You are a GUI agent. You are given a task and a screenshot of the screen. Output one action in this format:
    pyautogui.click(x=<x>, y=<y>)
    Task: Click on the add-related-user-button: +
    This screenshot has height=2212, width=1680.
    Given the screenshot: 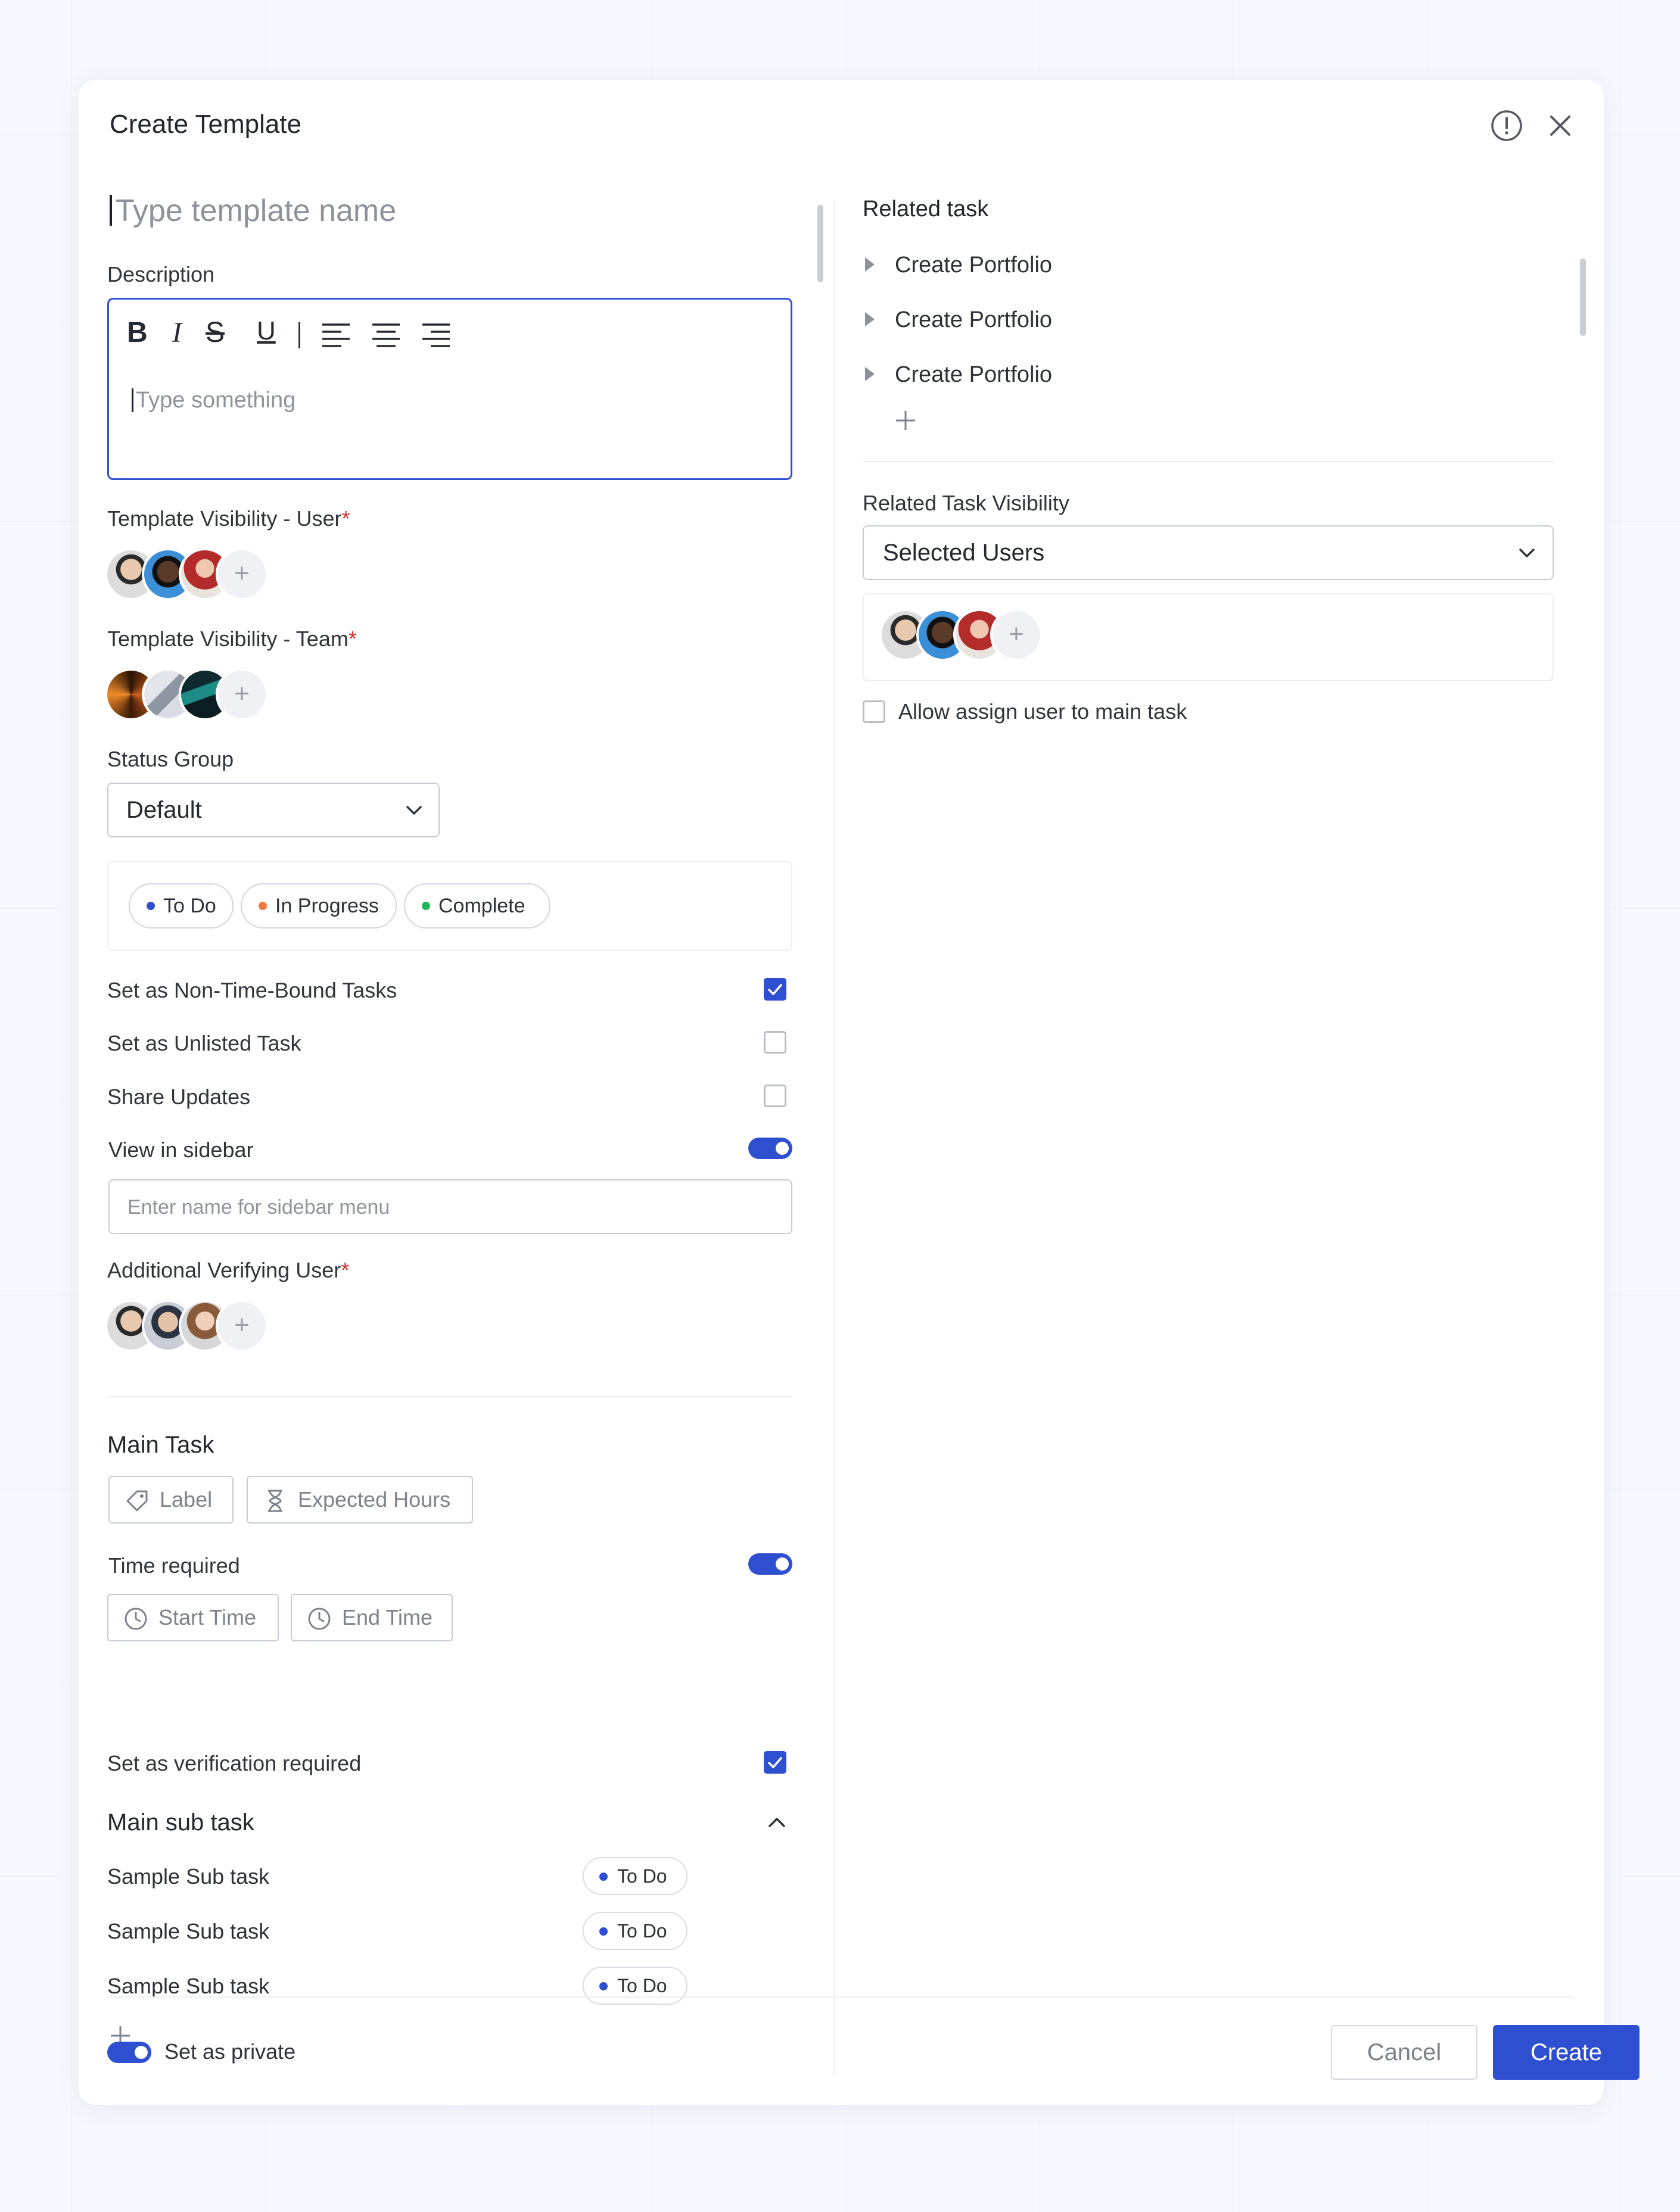 What is the action you would take?
    pyautogui.click(x=1016, y=635)
    